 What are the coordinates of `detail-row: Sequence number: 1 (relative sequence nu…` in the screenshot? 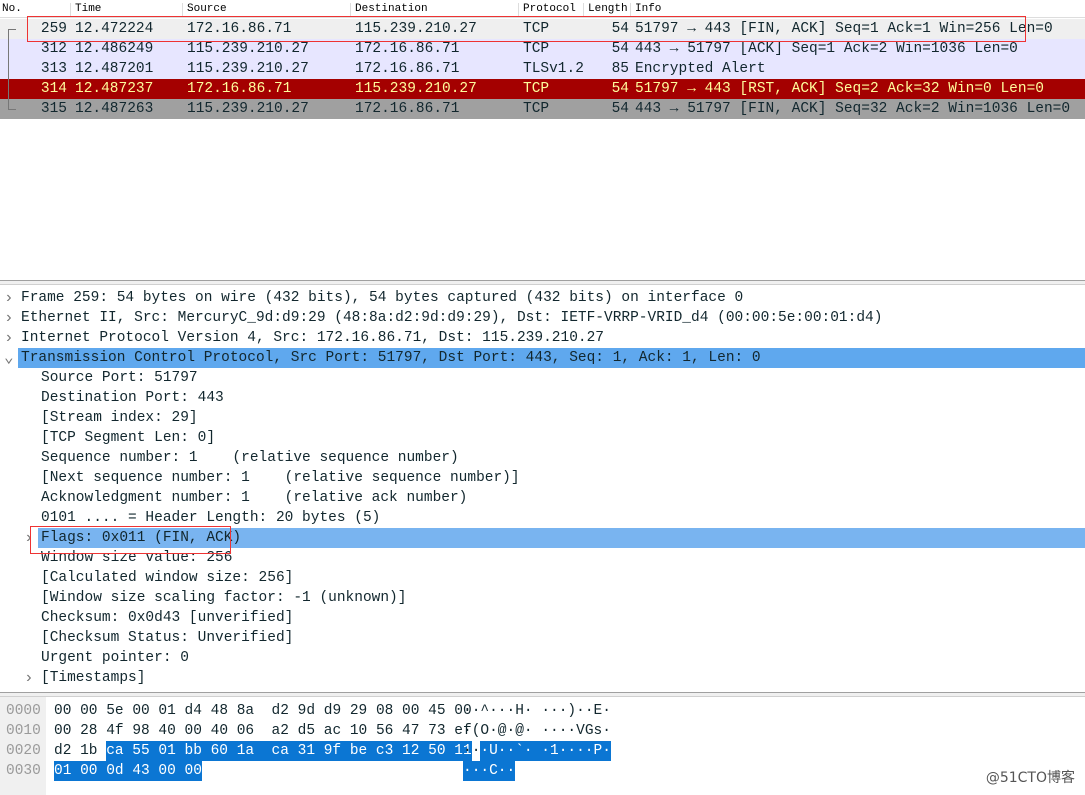 It's located at (542, 458).